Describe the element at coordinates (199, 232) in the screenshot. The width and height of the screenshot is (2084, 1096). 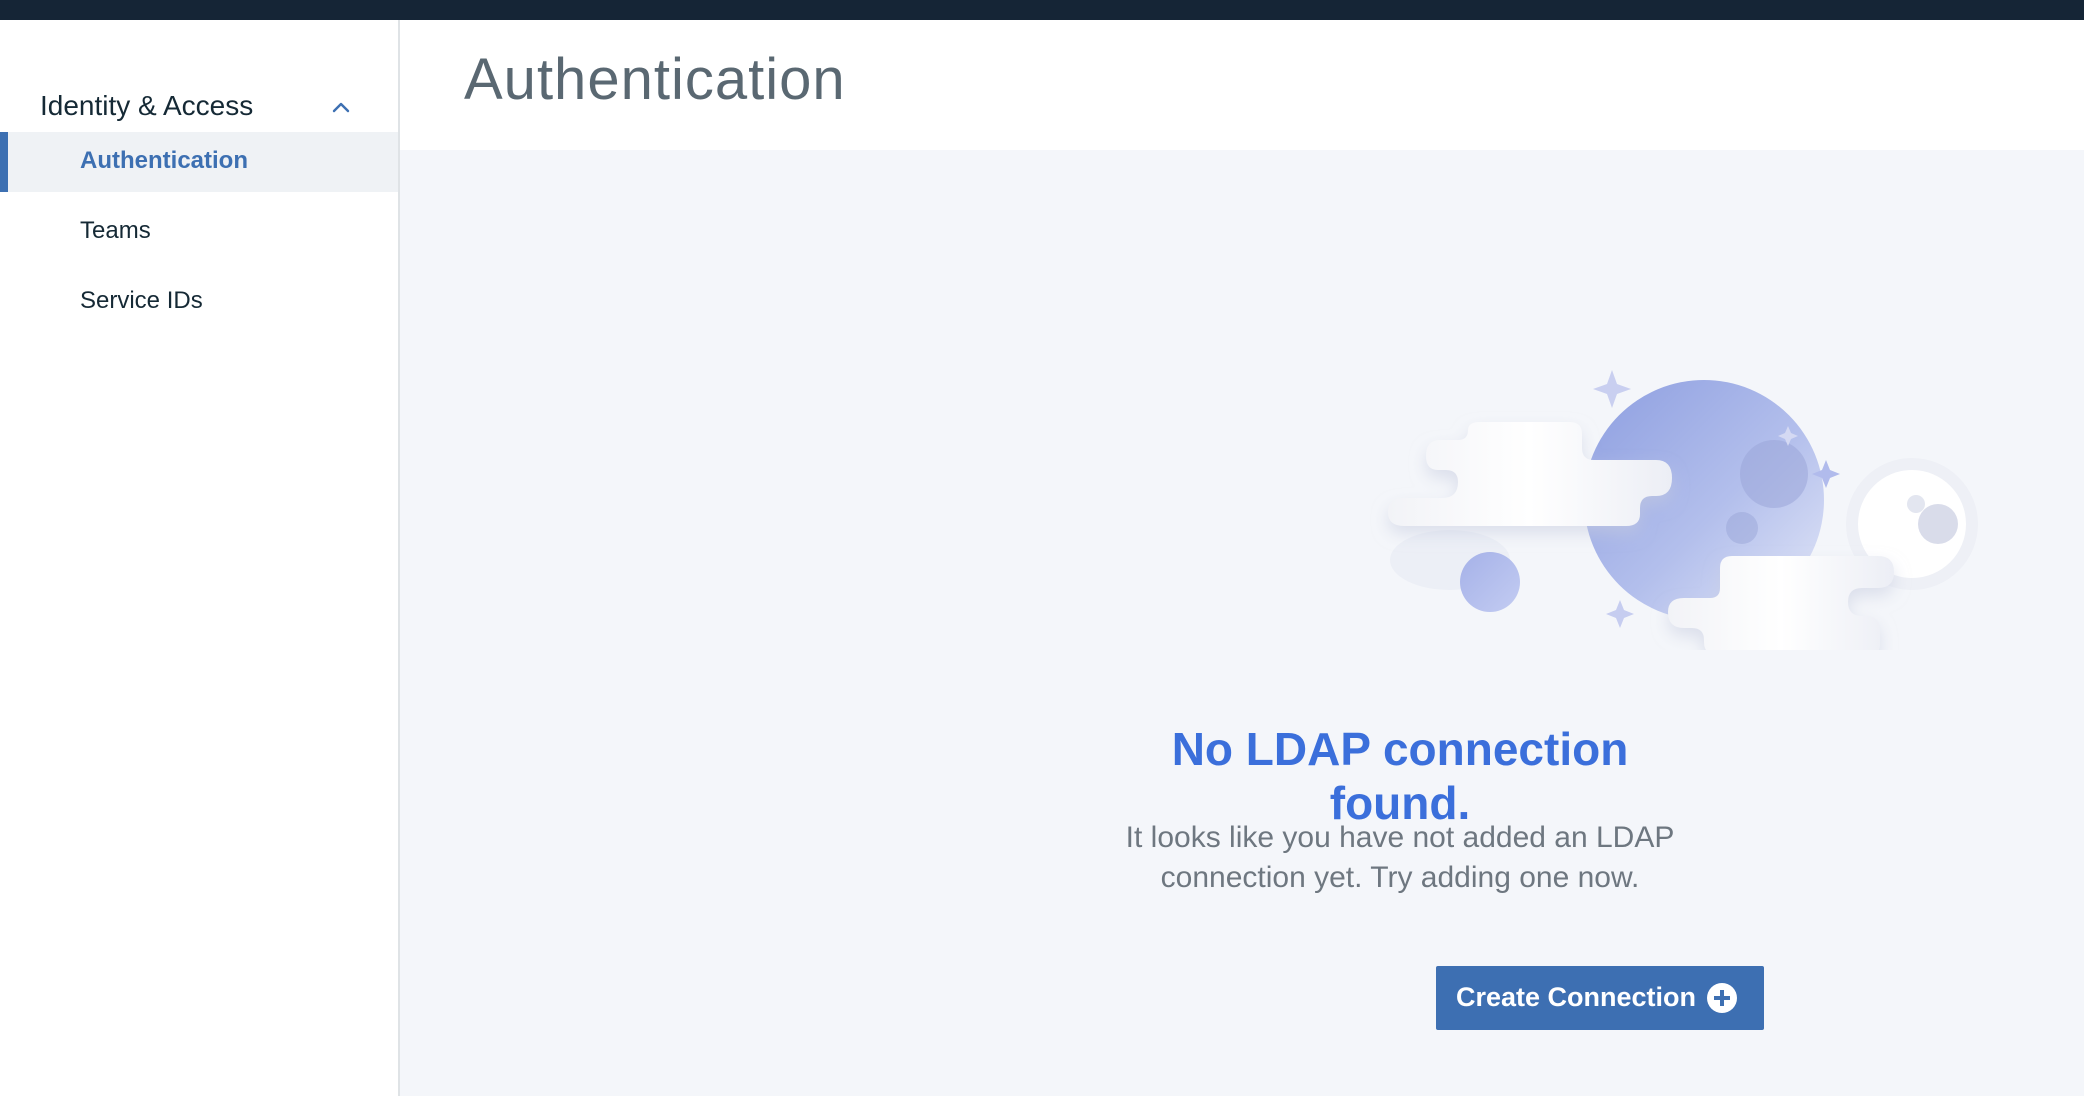
I see `sidebar-item-teams: Teams` at that location.